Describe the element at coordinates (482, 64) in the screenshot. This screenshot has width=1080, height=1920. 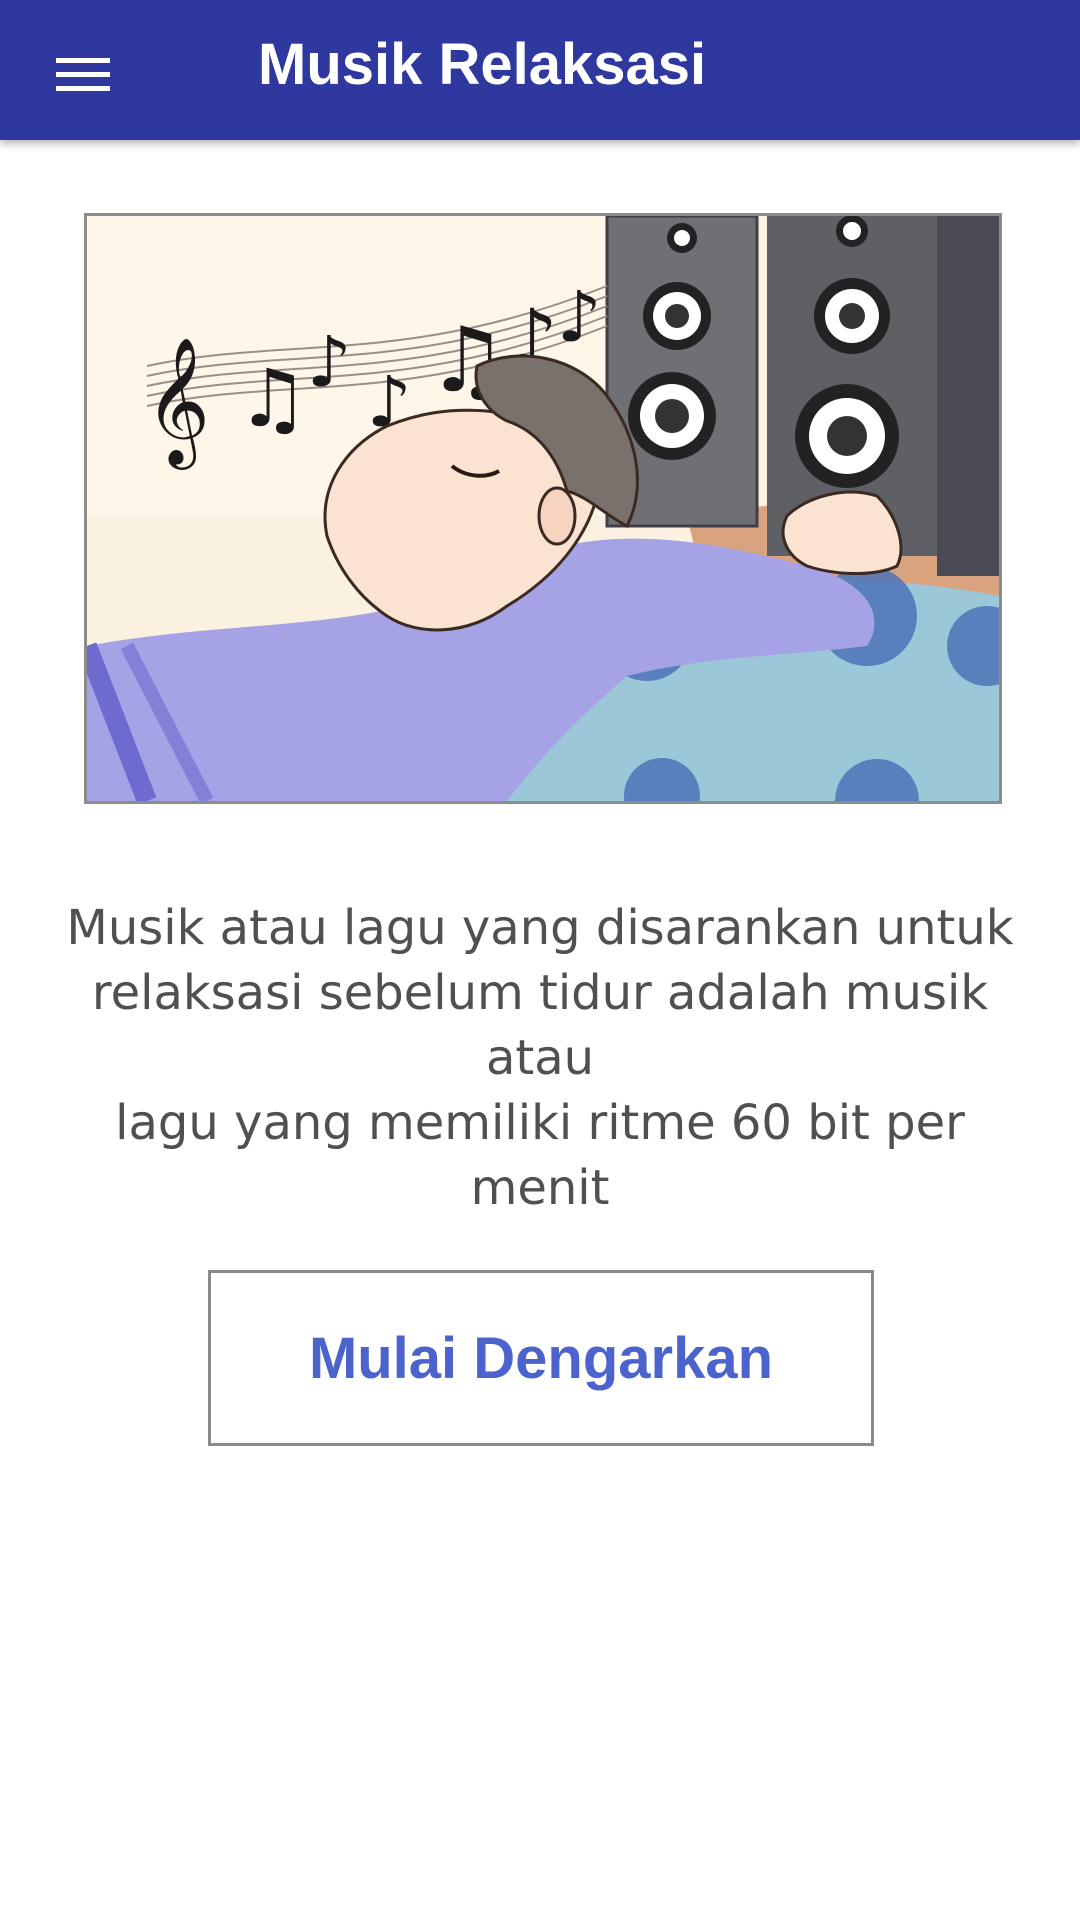
I see `page-title: Musik Relaksasi` at that location.